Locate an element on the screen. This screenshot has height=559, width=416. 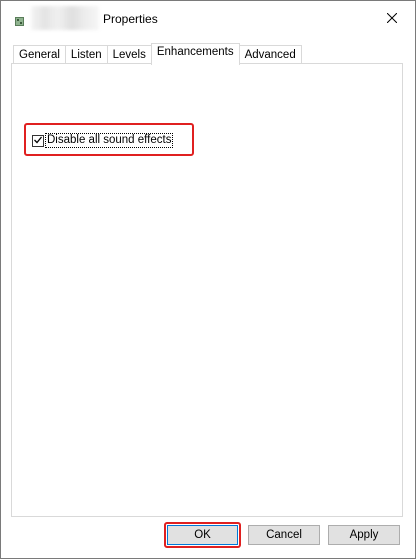
close-icon is located at coordinates (392, 19).